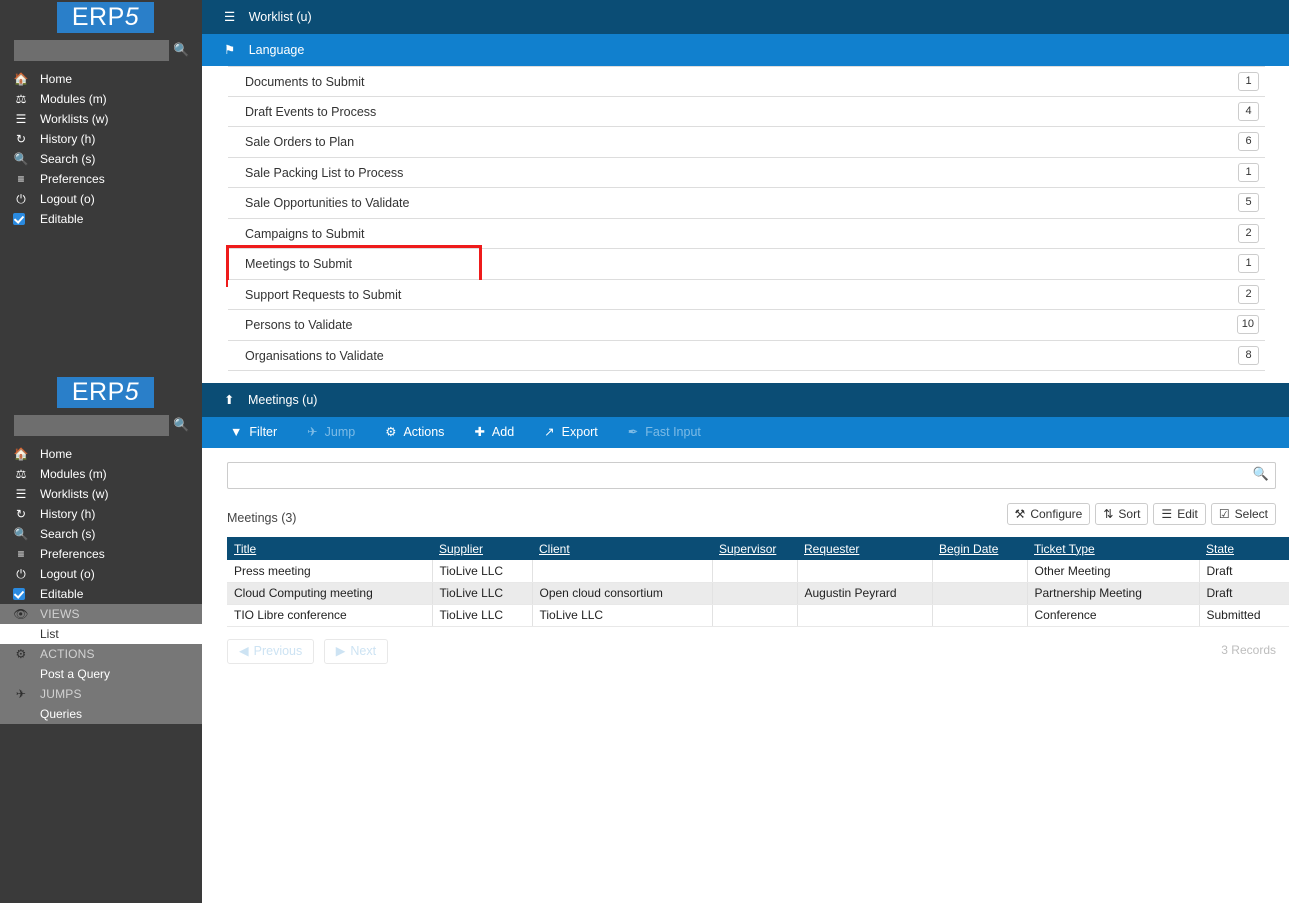 This screenshot has width=1289, height=903. I want to click on sidebar-link-label: List, so click(49, 634).